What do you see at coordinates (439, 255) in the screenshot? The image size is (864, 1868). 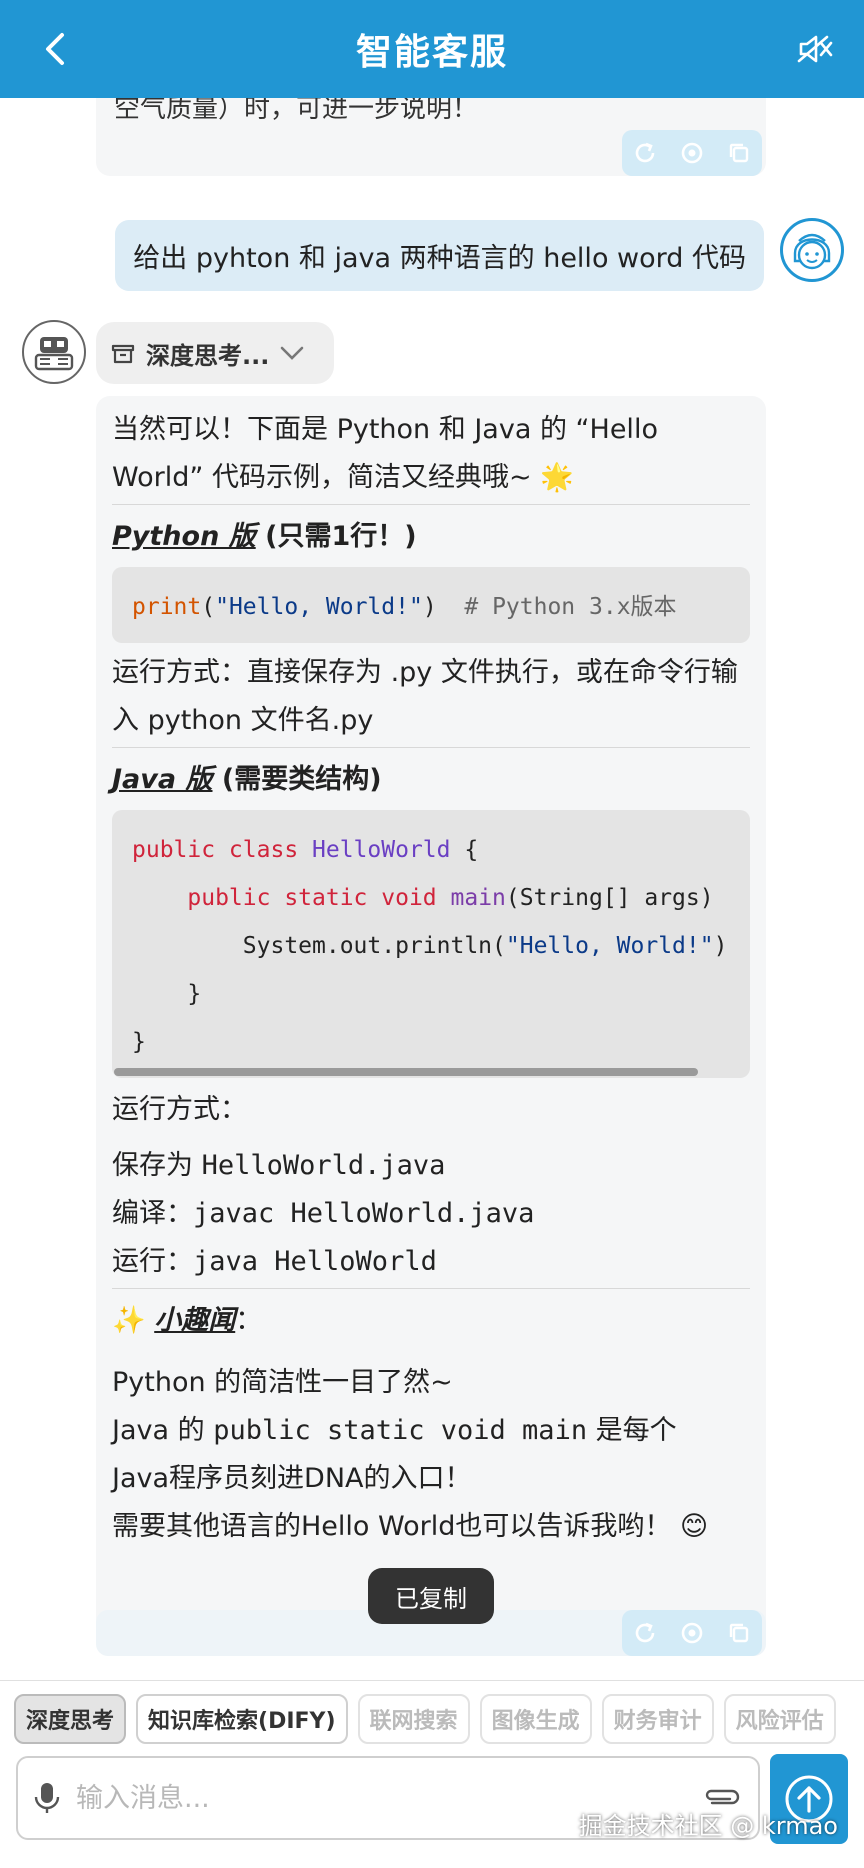 I see `user-message: 给出 pyhton 和 java 两种语言的 hello word 代码` at bounding box center [439, 255].